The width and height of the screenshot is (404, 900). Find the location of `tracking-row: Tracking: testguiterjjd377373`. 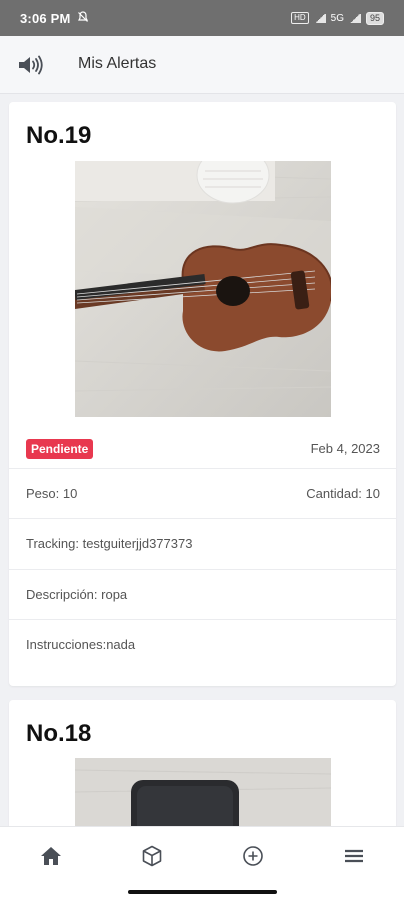

tracking-row: Tracking: testguiterjjd377373 is located at coordinates (203, 543).